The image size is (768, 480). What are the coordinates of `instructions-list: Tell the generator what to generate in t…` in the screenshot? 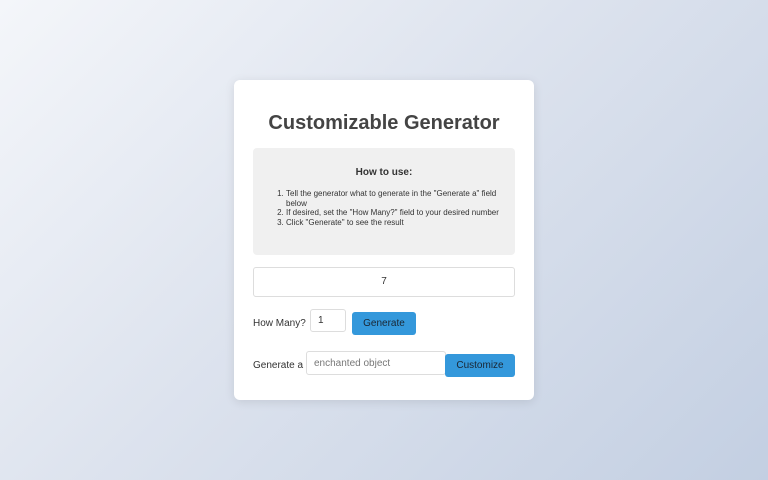 It's located at (393, 208).